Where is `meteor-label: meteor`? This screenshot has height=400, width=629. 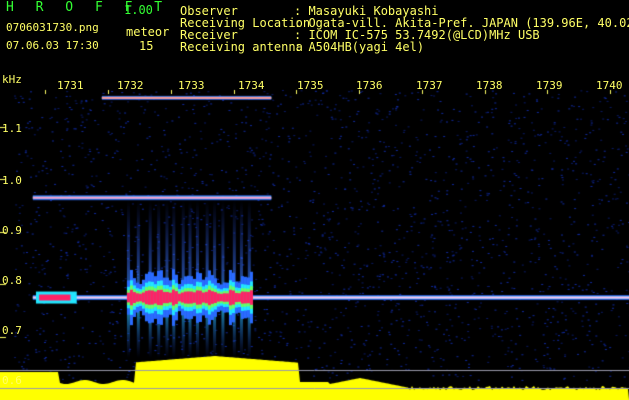
meteor-label: meteor is located at coordinates (148, 32).